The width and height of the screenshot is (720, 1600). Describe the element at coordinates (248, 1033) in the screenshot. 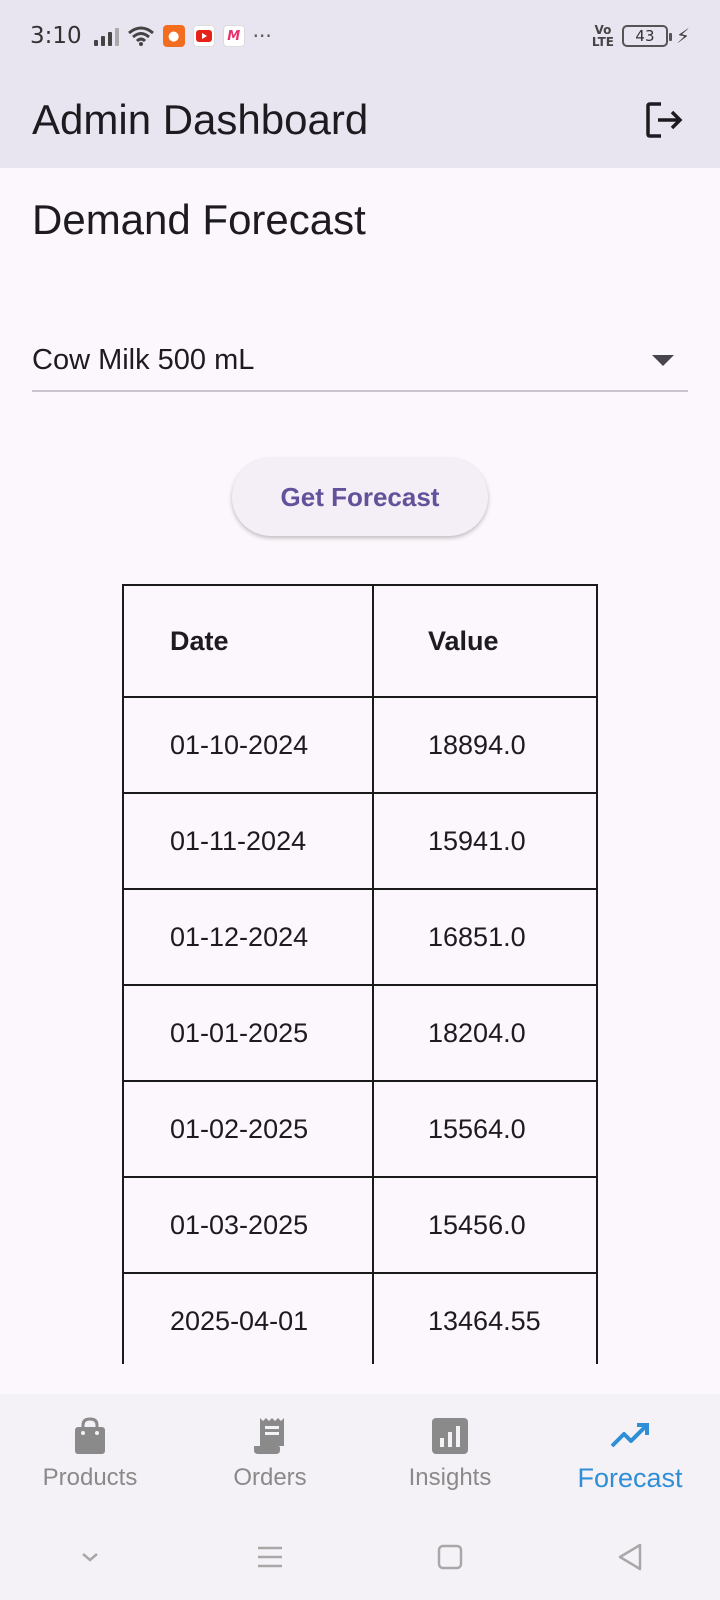

I see `date-cell: 01-01-2025` at that location.